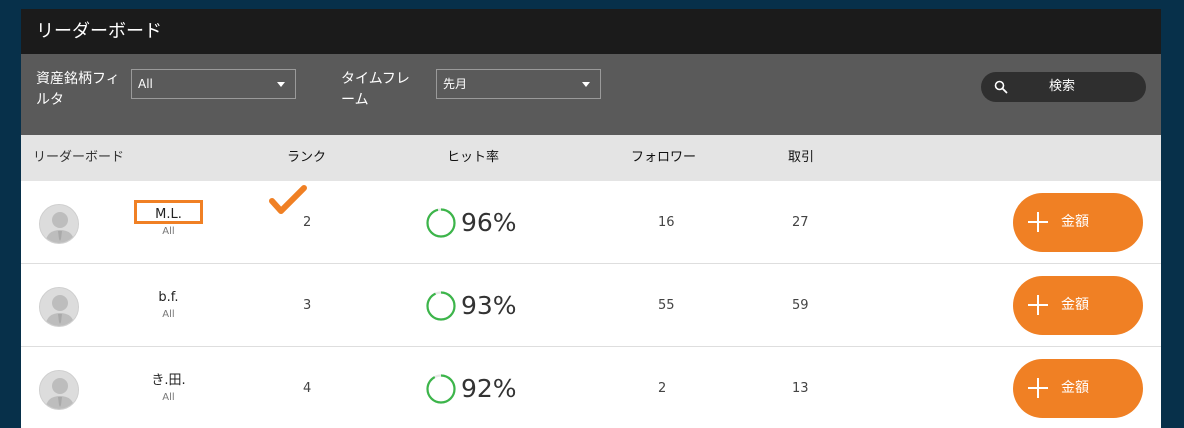 This screenshot has width=1184, height=428. Describe the element at coordinates (307, 388) in the screenshot. I see `rank-value: 4` at that location.